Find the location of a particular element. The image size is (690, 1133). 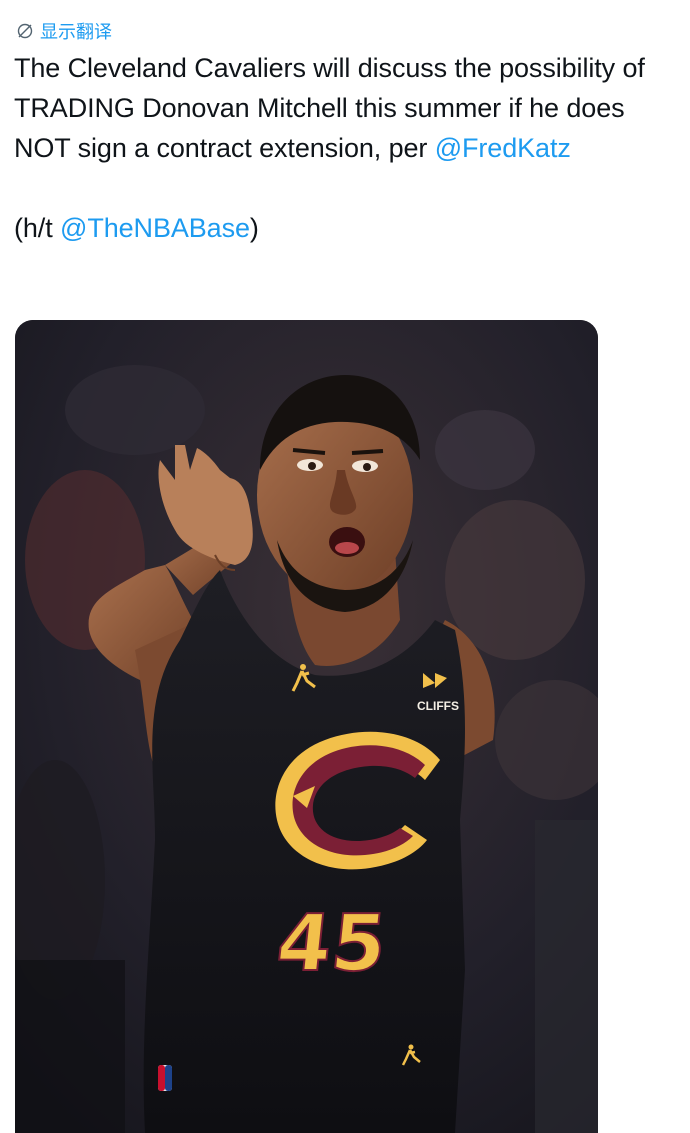

show-translation-label: 显示翻译 is located at coordinates (76, 32).